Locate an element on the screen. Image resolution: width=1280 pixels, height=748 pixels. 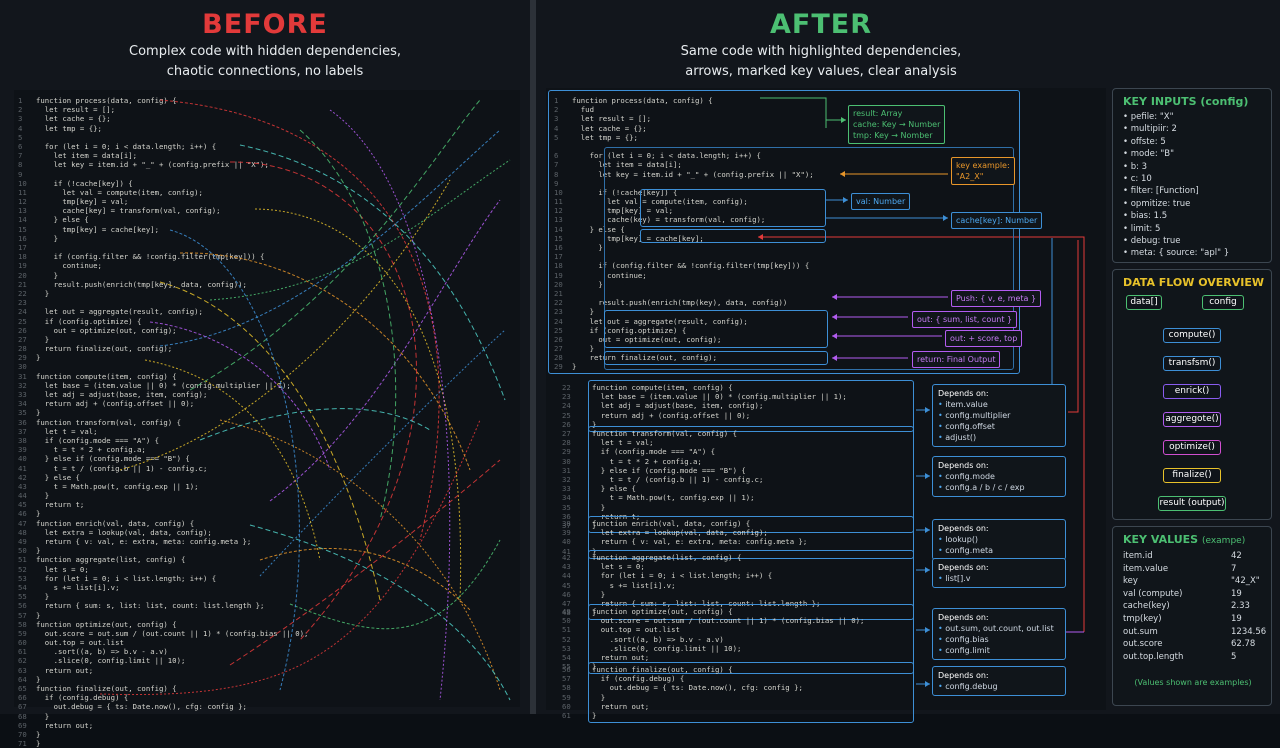
out-sum-annotation: out: { sum, list, count } is located at coordinates (965, 319).